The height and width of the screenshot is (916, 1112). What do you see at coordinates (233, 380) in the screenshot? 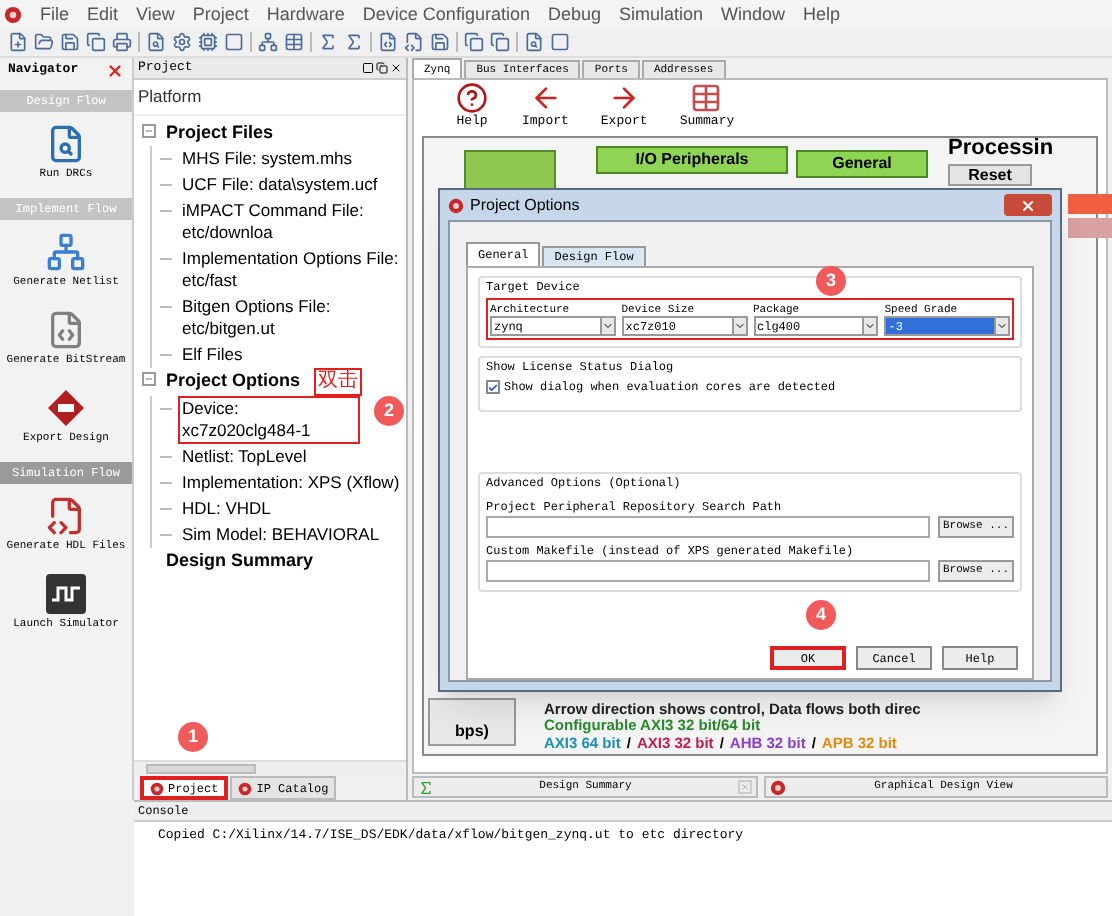
I see `tree-item: Project Options` at bounding box center [233, 380].